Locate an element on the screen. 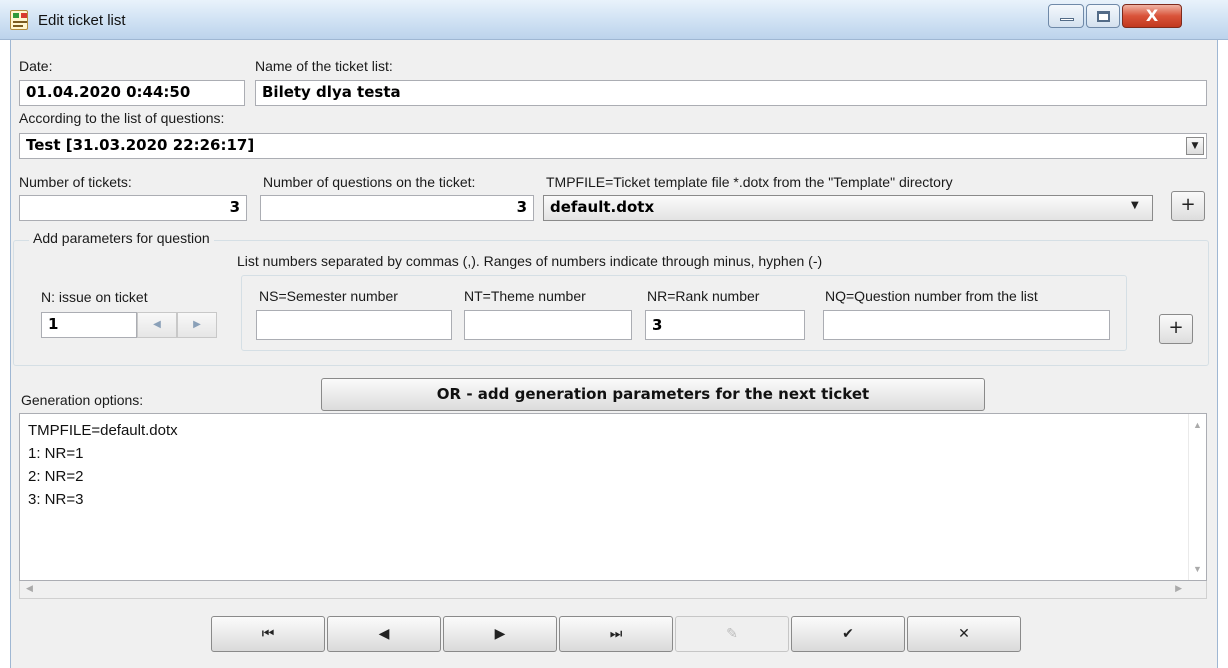 This screenshot has width=1228, height=668. scroll-right-icon: ▶ is located at coordinates (1178, 589).